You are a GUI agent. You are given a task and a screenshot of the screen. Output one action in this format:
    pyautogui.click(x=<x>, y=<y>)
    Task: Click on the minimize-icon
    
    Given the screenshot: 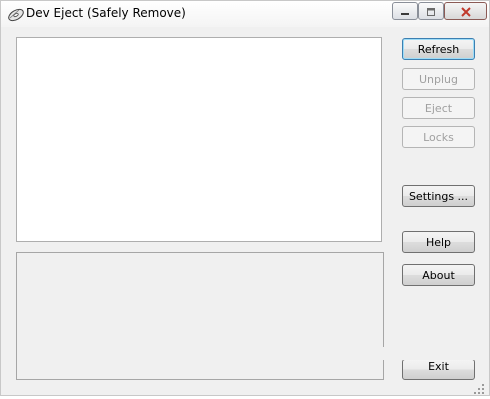 What is the action you would take?
    pyautogui.click(x=405, y=11)
    